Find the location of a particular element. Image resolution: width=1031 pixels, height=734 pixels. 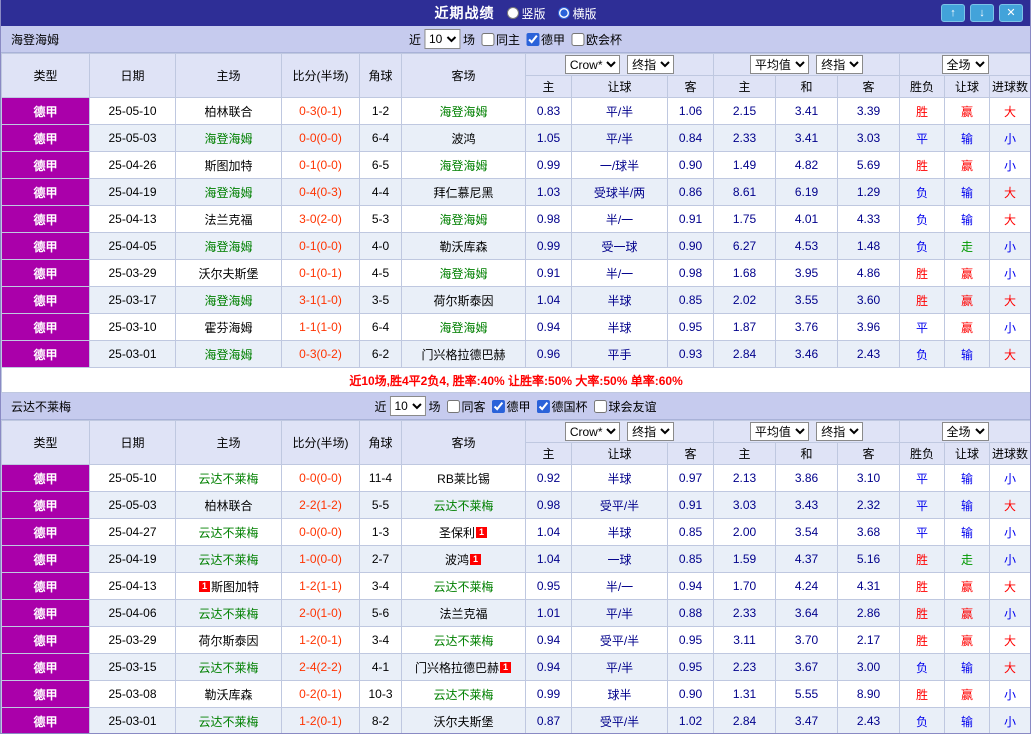

handicap-home-odds-cell: 0.96 is located at coordinates (548, 354).